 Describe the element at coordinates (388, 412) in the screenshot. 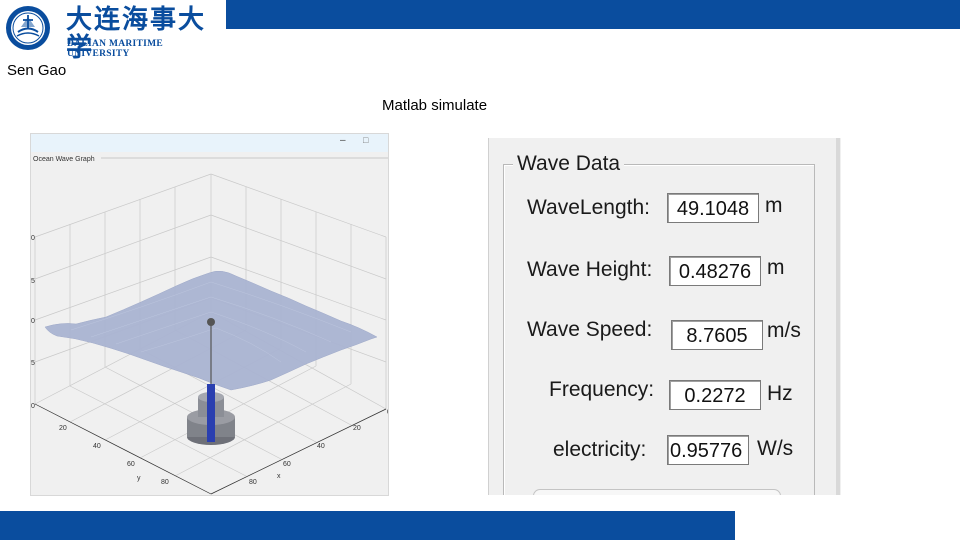

I see `x-tick-label: 0` at that location.